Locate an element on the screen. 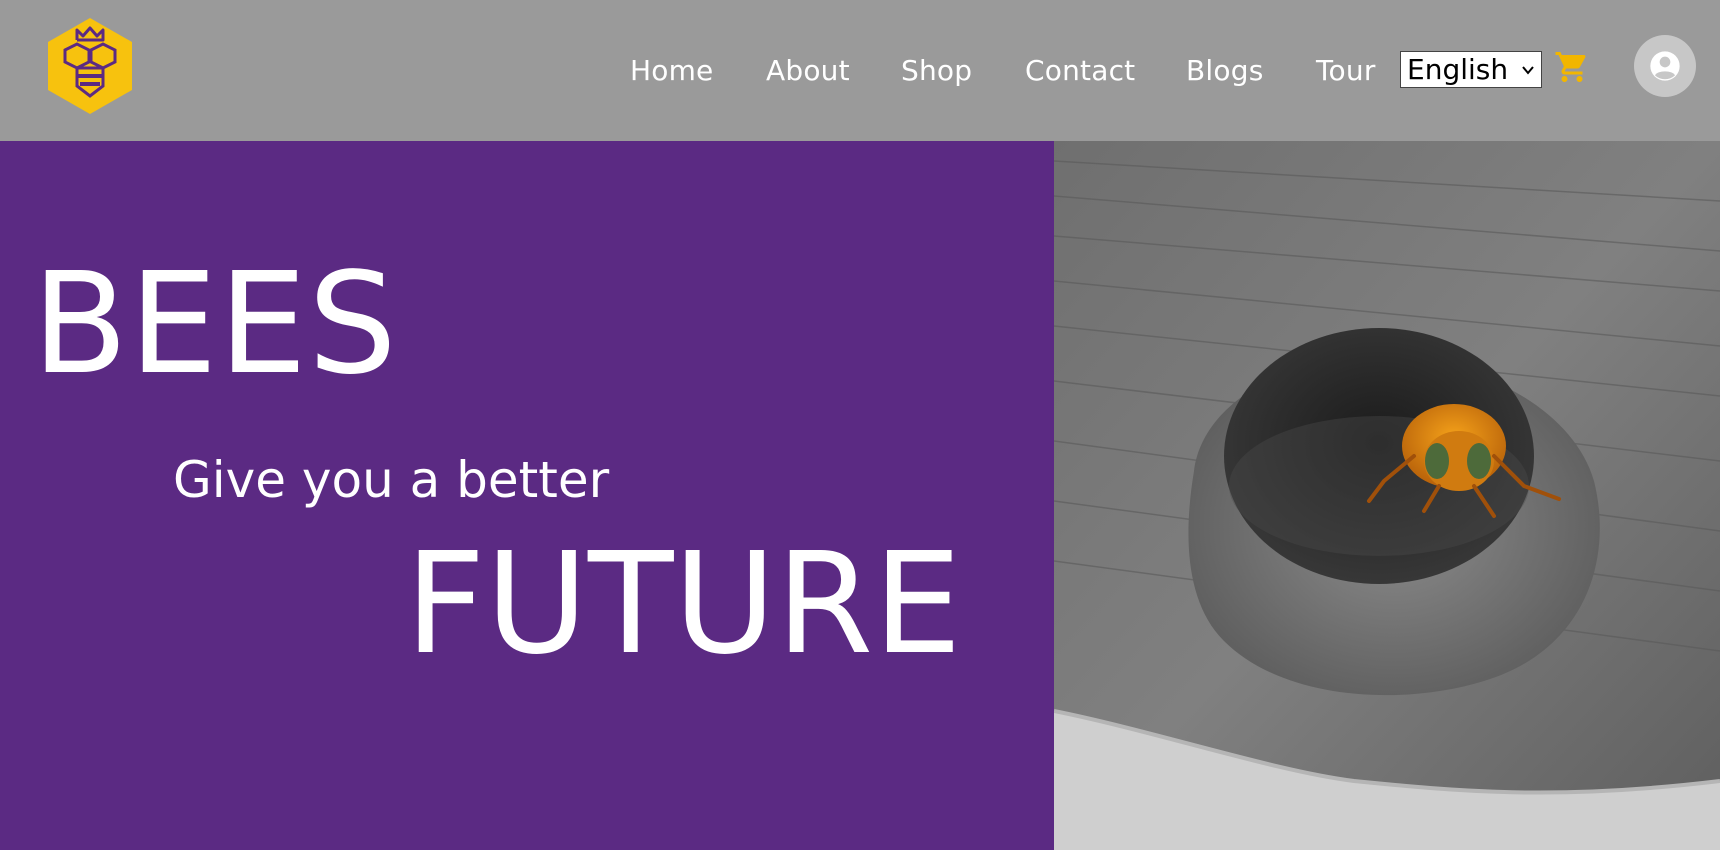  language-select-value: English is located at coordinates (1458, 69).